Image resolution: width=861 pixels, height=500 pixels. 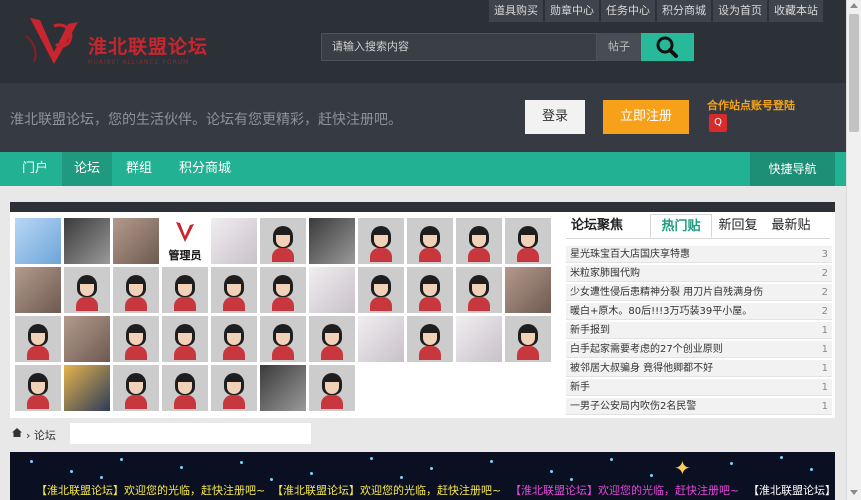 What do you see at coordinates (646, 117) in the screenshot?
I see `register-button: 立即注册` at bounding box center [646, 117].